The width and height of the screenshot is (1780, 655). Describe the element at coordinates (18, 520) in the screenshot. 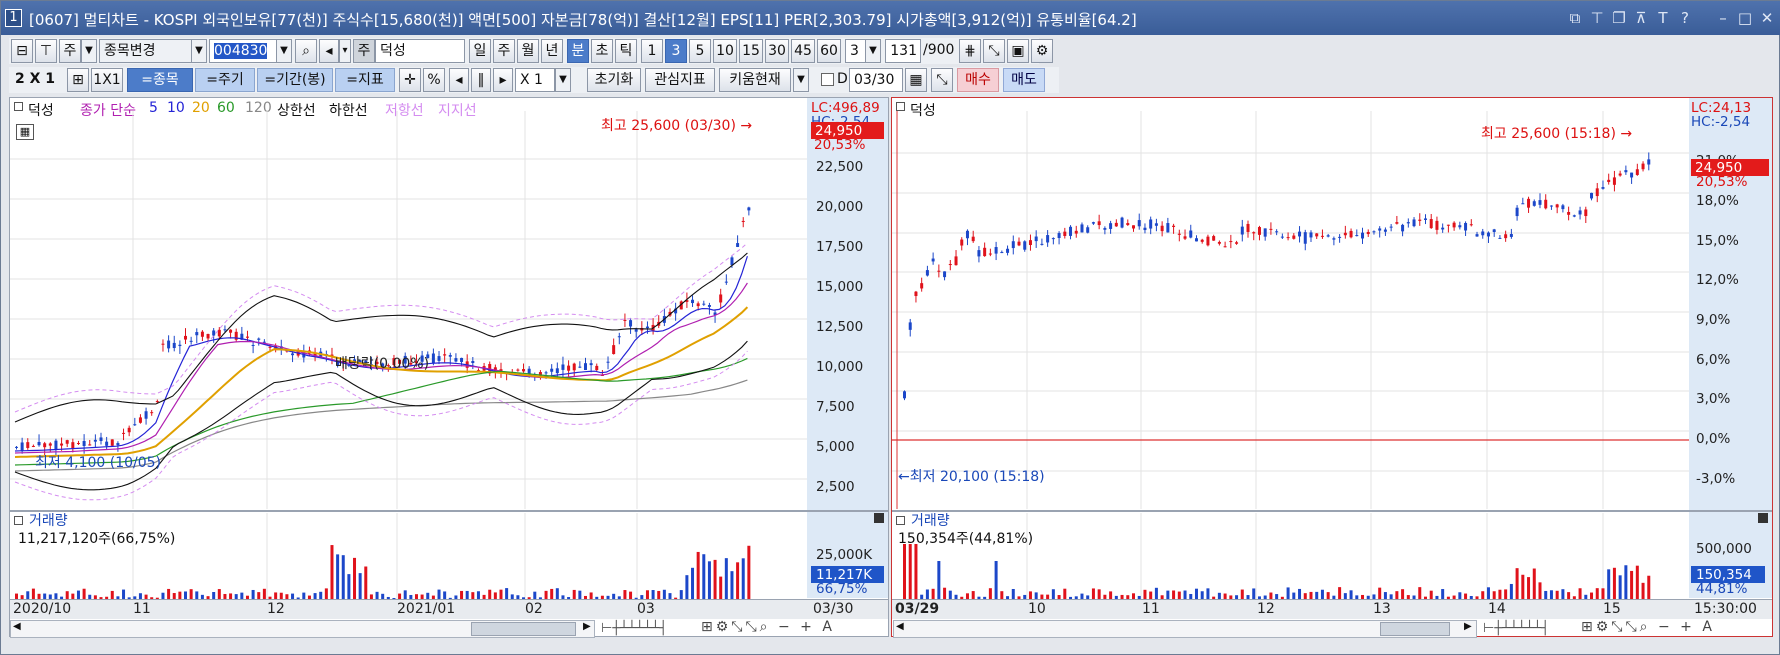

I see `left-volume-checkbox` at that location.